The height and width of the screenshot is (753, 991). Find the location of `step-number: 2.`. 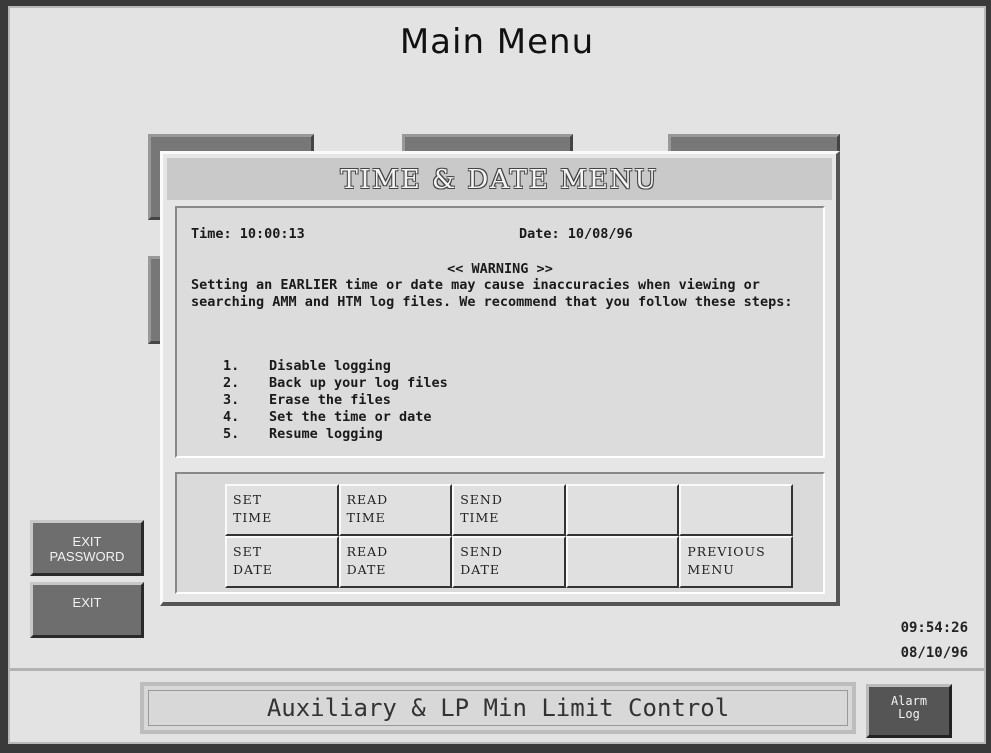

step-number: 2. is located at coordinates (231, 383).